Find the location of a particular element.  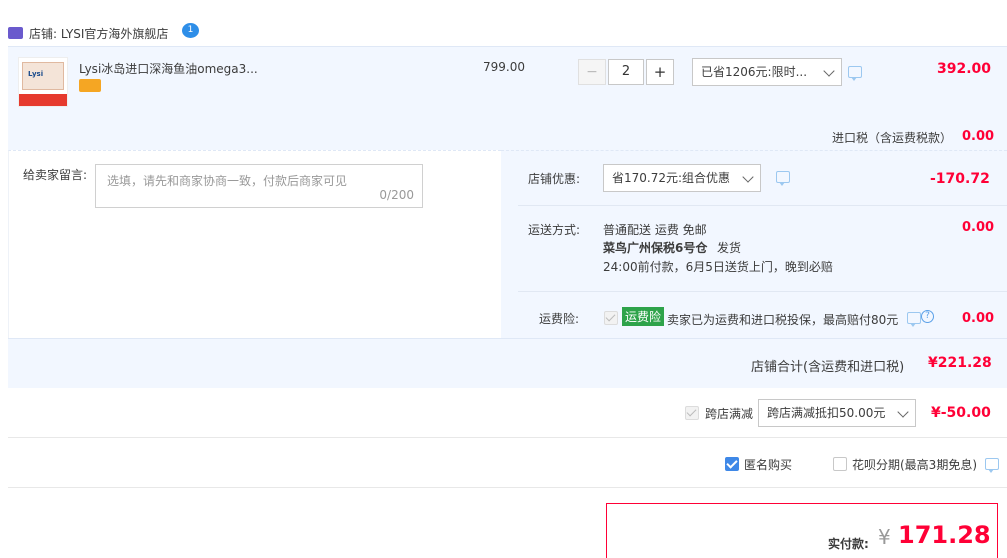

shop-total-label: 店铺合计(含运费和进口税) is located at coordinates (828, 367).